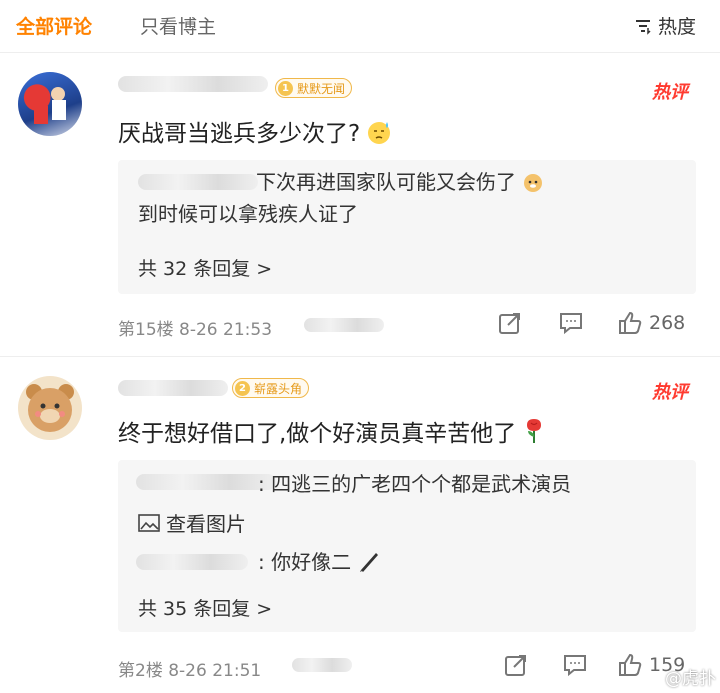 Image resolution: width=720 pixels, height=693 pixels. Describe the element at coordinates (321, 88) in the screenshot. I see `badge-label: 默默无闻` at that location.